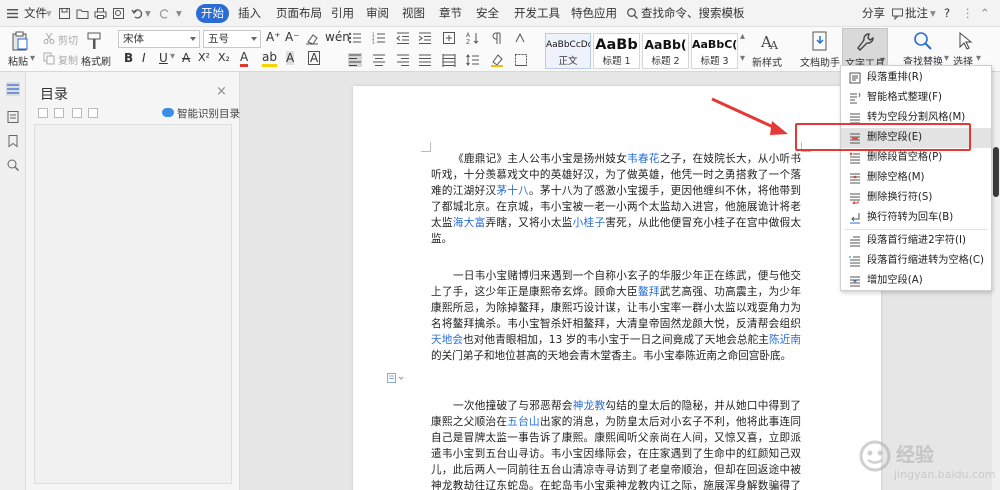  Describe the element at coordinates (873, 13) in the screenshot. I see `share-button: 分享` at that location.